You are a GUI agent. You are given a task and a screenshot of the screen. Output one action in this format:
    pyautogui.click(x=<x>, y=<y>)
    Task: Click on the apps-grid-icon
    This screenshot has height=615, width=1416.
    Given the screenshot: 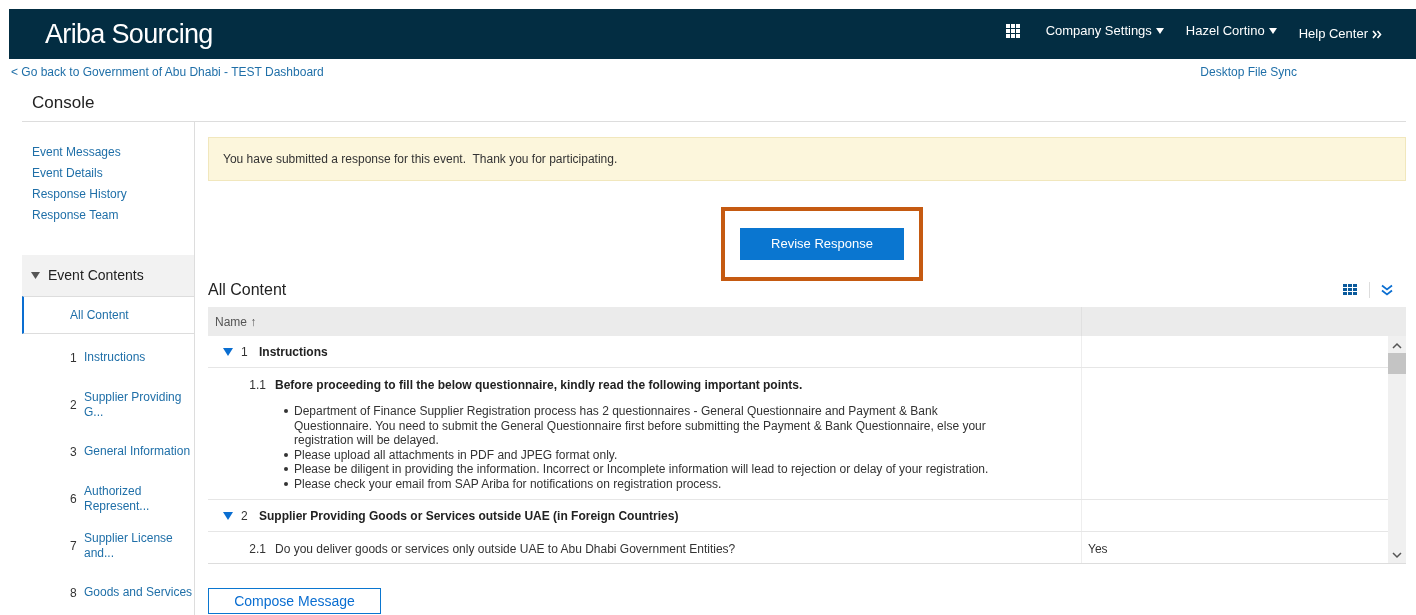 What is the action you would take?
    pyautogui.click(x=1012, y=31)
    